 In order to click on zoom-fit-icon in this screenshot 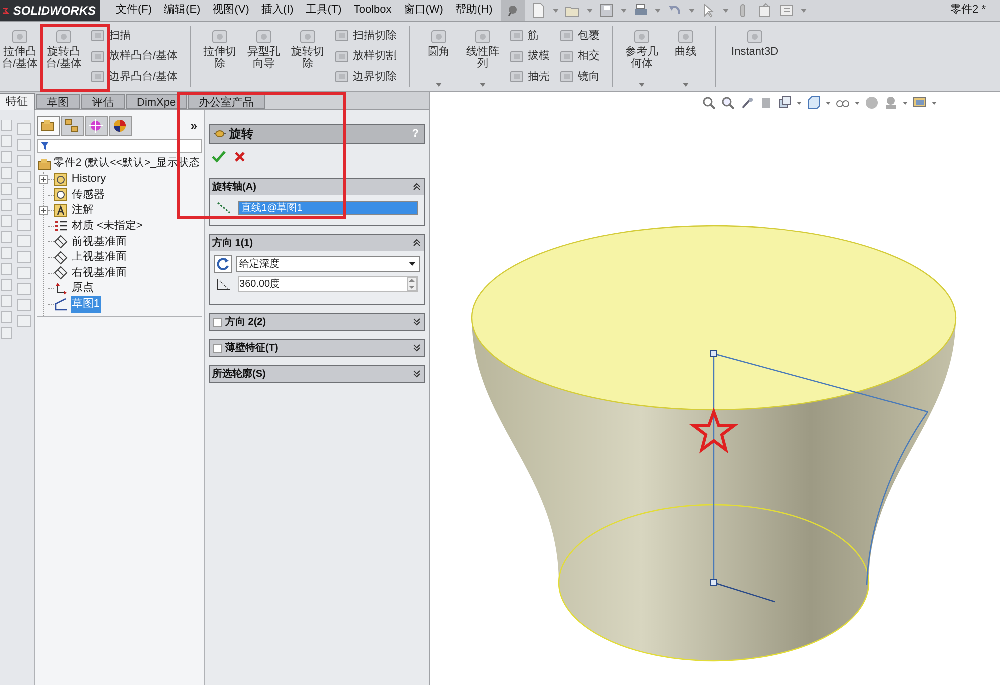, I will do `click(709, 103)`.